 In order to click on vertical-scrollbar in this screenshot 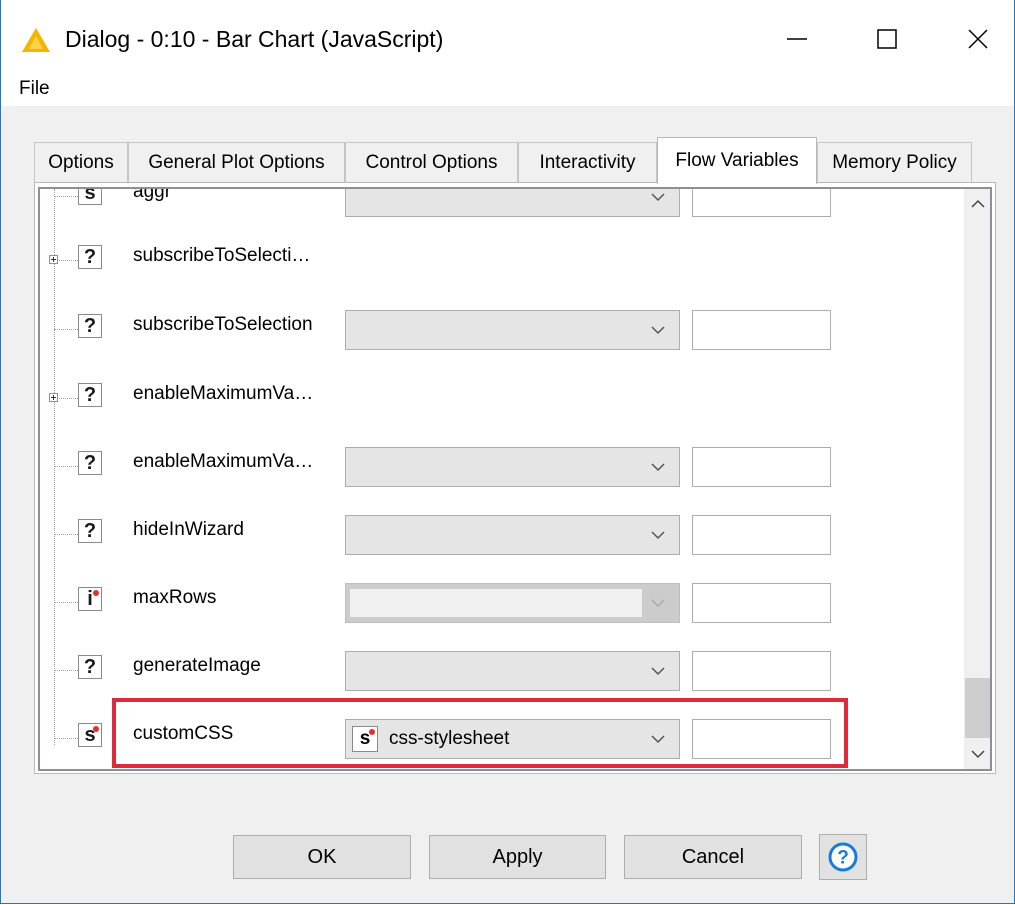, I will do `click(977, 479)`.